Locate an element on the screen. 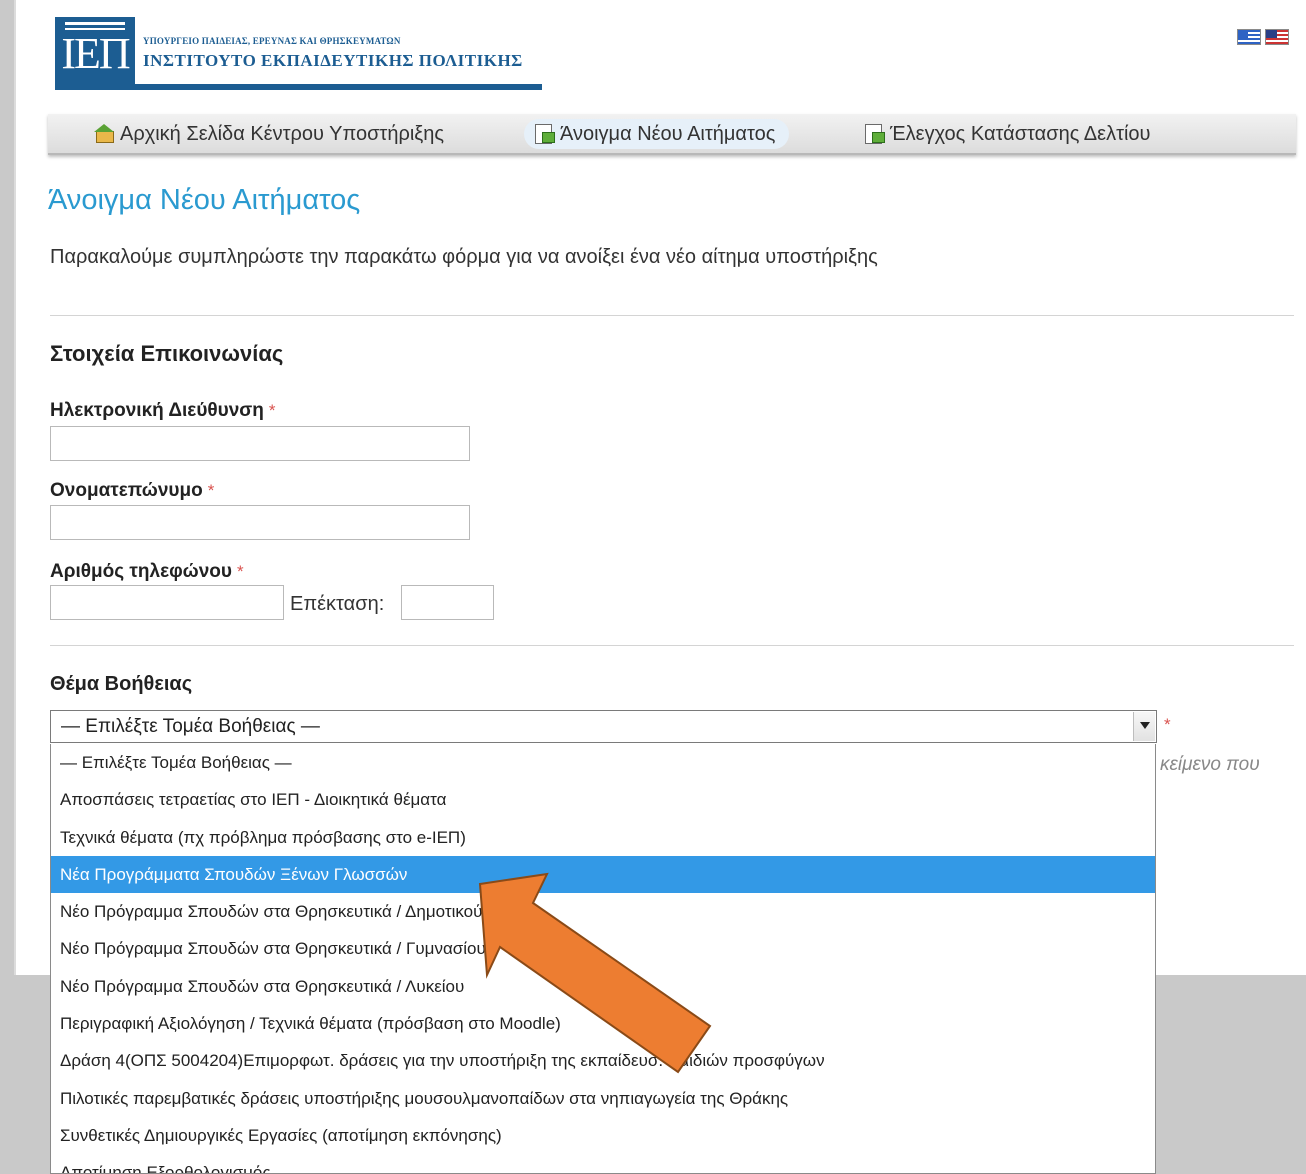  pointer-arrow-icon is located at coordinates (595, 973).